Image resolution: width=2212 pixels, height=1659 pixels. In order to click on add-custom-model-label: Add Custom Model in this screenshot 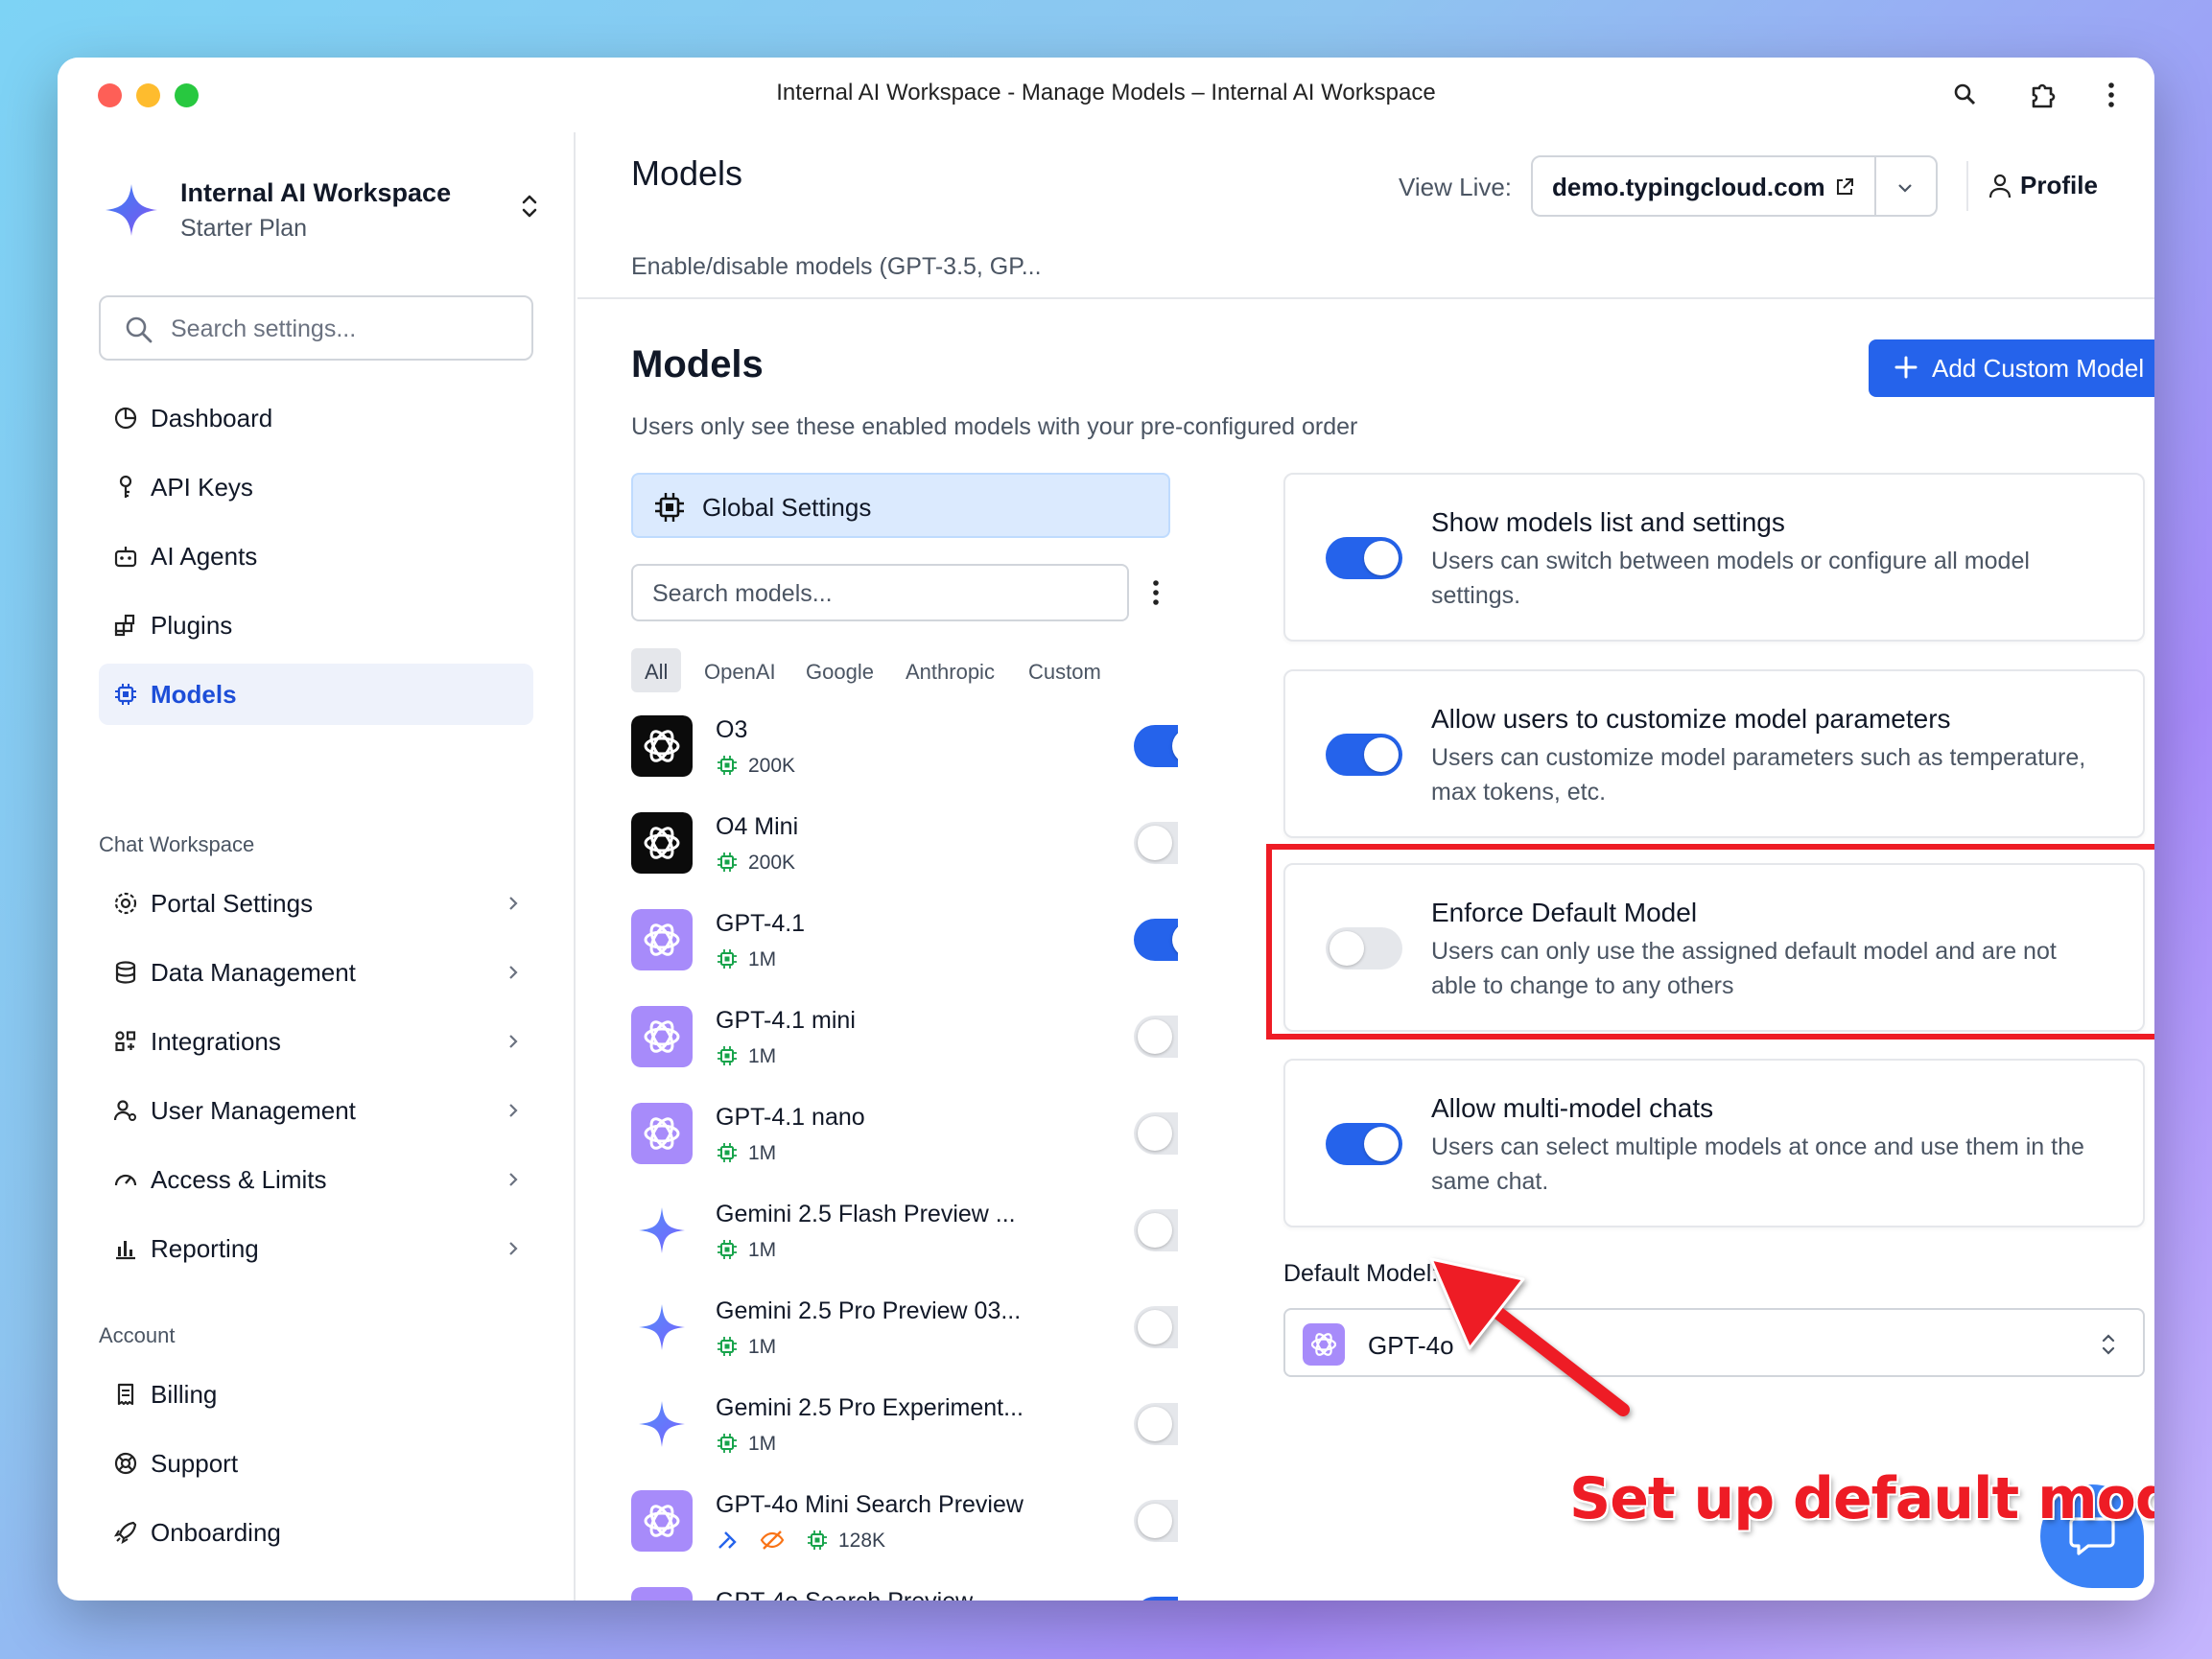, I will do `click(2038, 368)`.